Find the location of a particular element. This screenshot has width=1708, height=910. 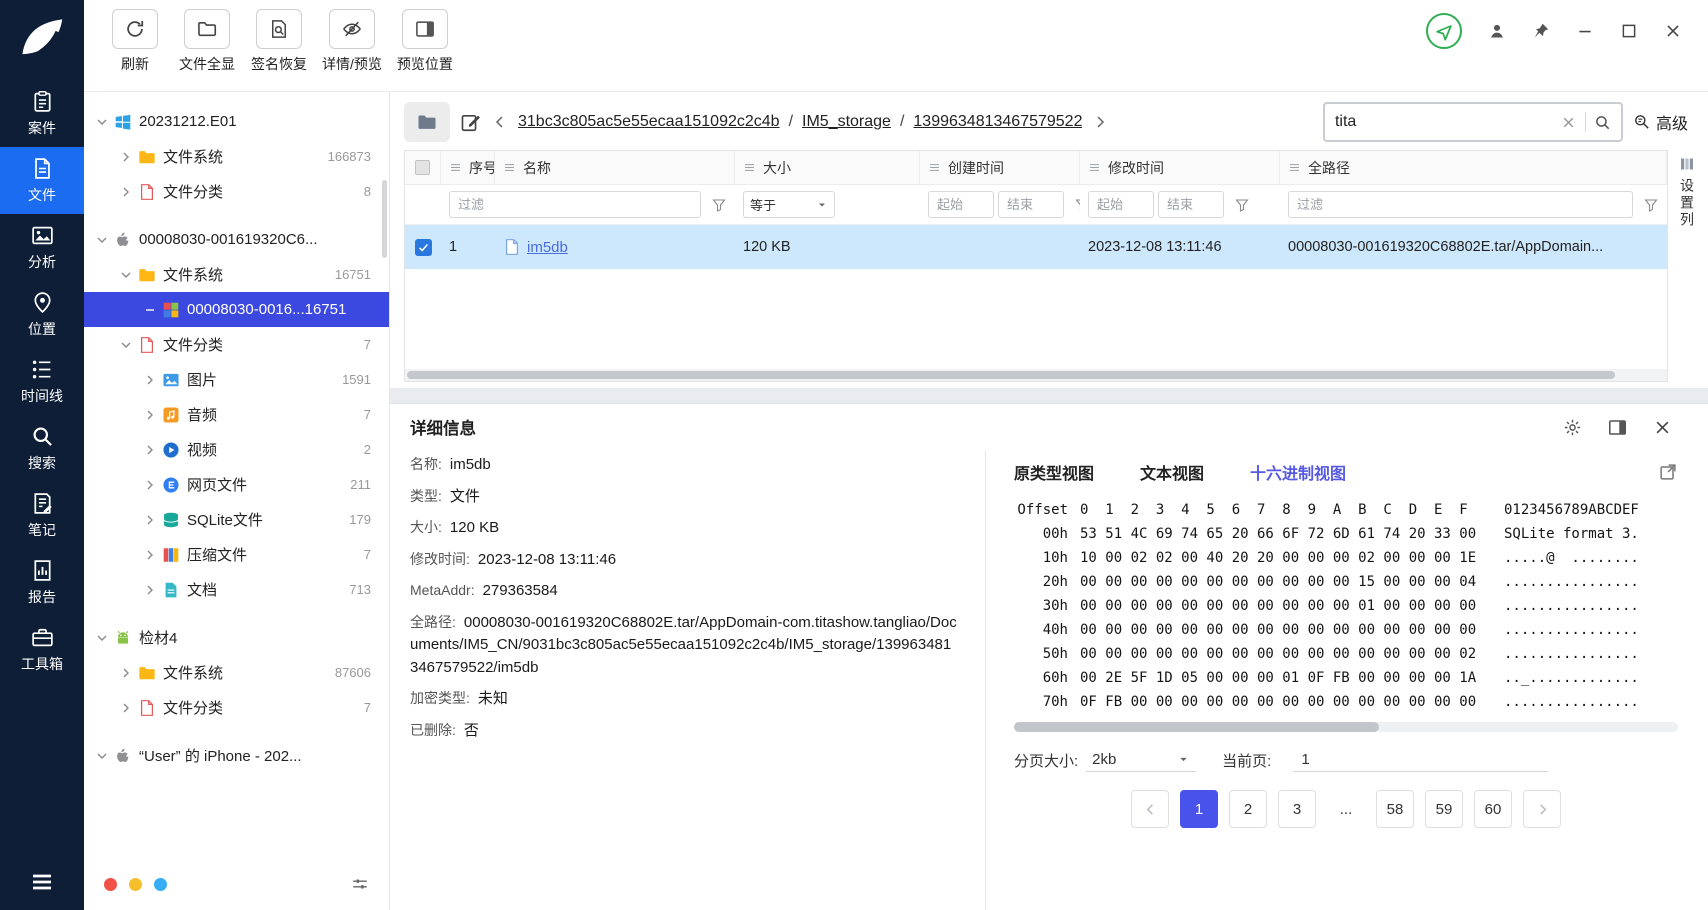

search-icon is located at coordinates (1602, 122).